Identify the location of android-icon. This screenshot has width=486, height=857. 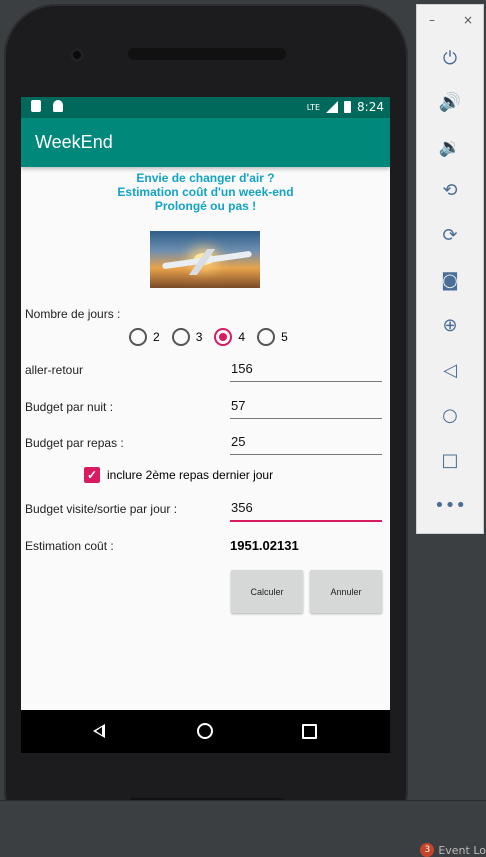
(58, 106).